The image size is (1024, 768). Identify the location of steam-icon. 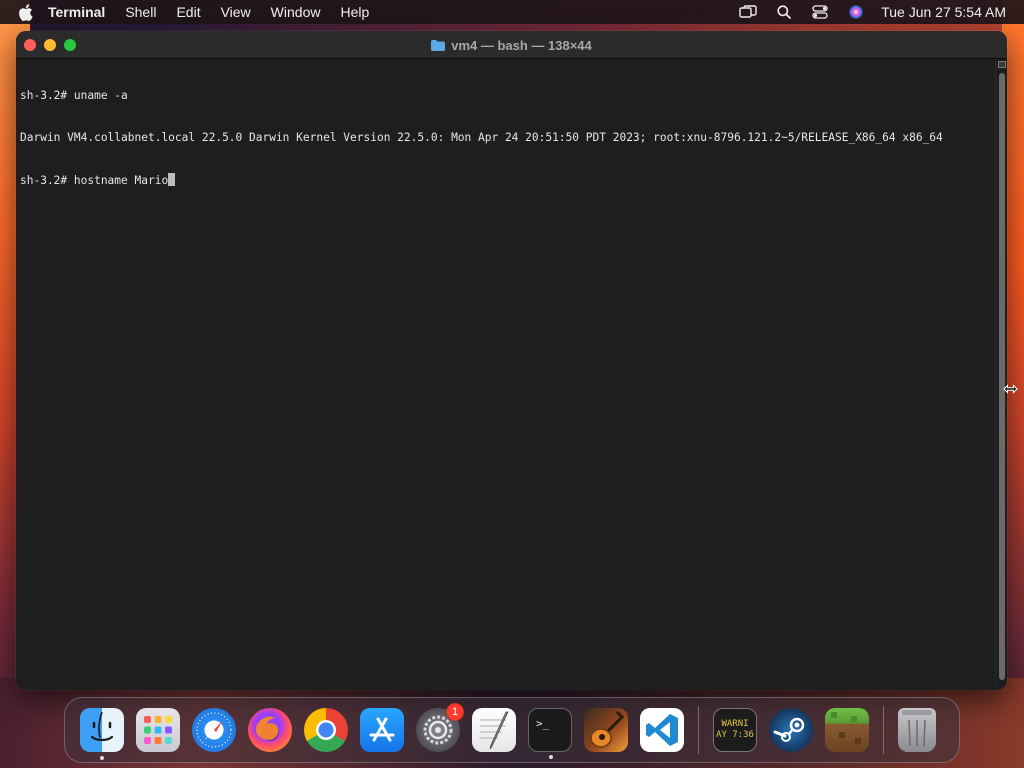
(791, 730).